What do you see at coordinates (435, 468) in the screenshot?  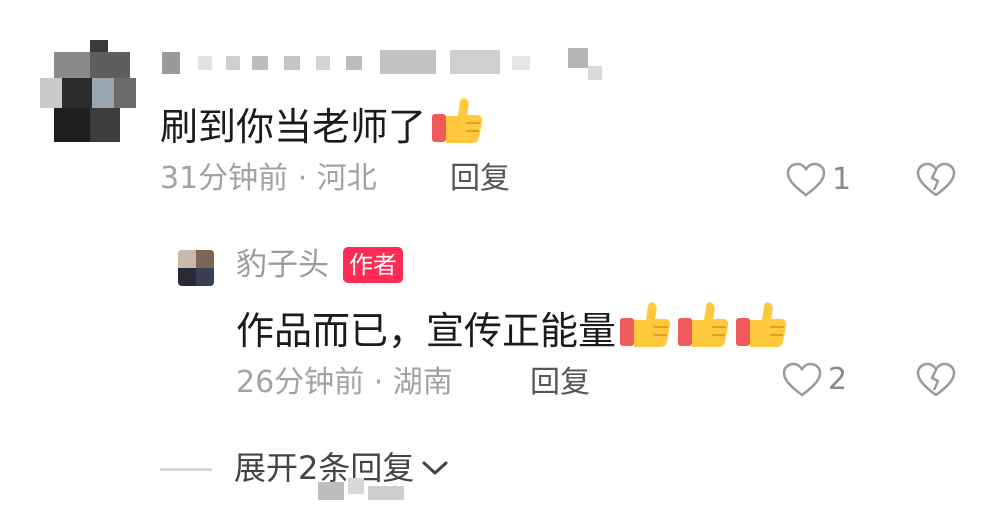 I see `chevron-down-icon` at bounding box center [435, 468].